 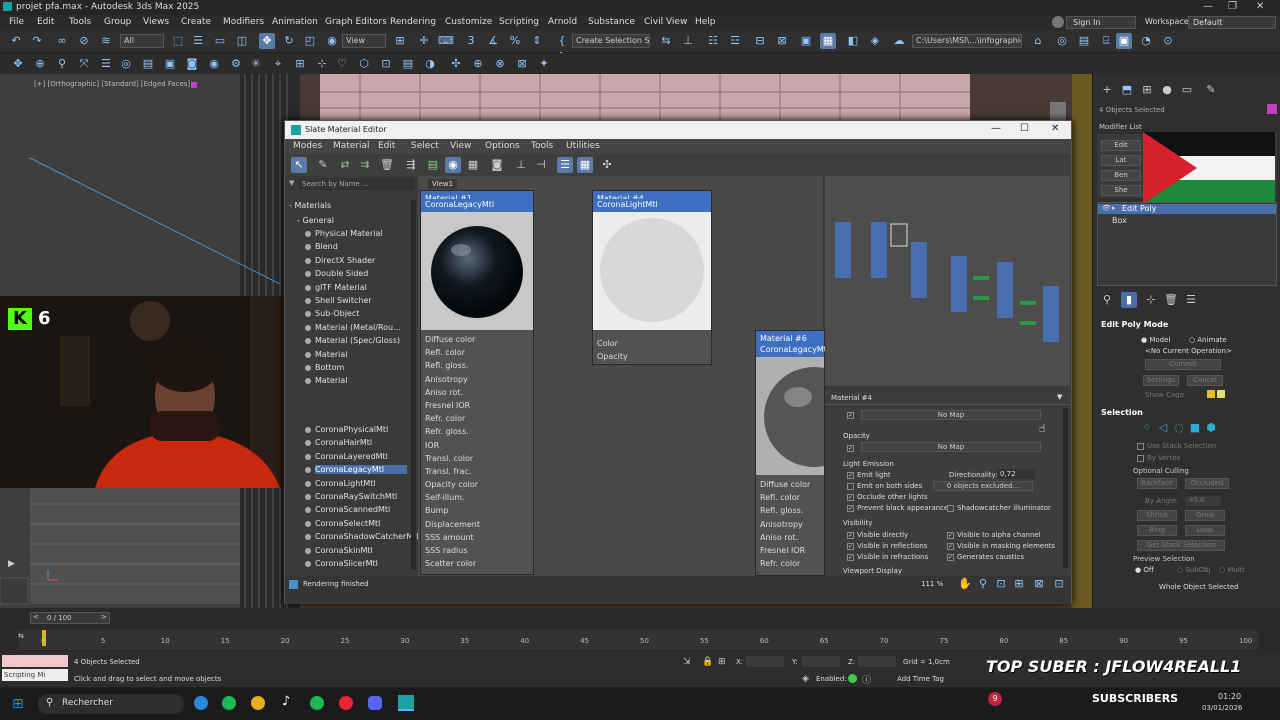 I want to click on render-message-icon: ▤, so click(x=1084, y=41).